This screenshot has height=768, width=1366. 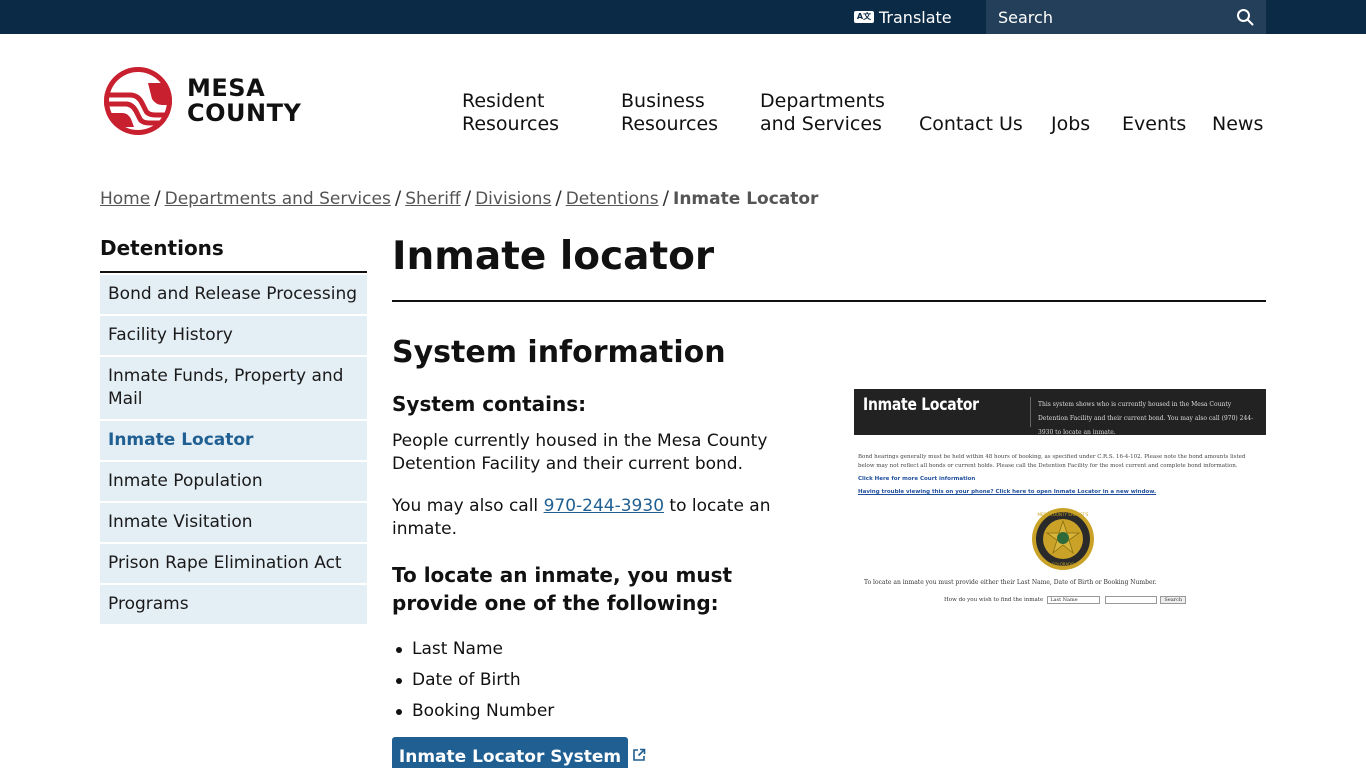 I want to click on section-title: System information, so click(x=559, y=352).